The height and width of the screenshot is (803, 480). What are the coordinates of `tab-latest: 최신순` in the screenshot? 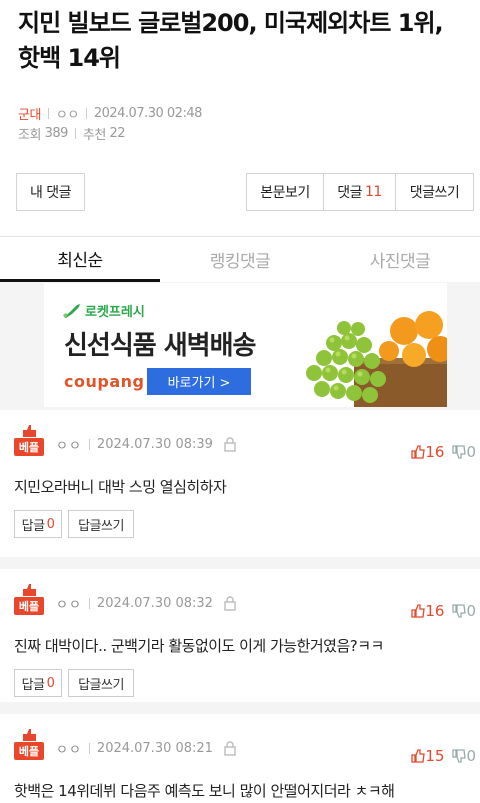 It's located at (80, 259).